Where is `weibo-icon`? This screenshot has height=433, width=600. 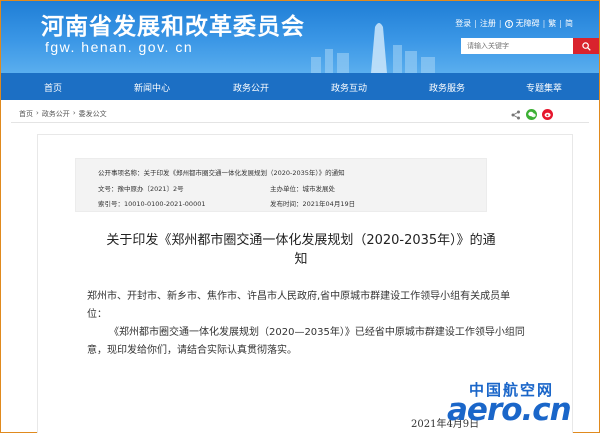 weibo-icon is located at coordinates (547, 114).